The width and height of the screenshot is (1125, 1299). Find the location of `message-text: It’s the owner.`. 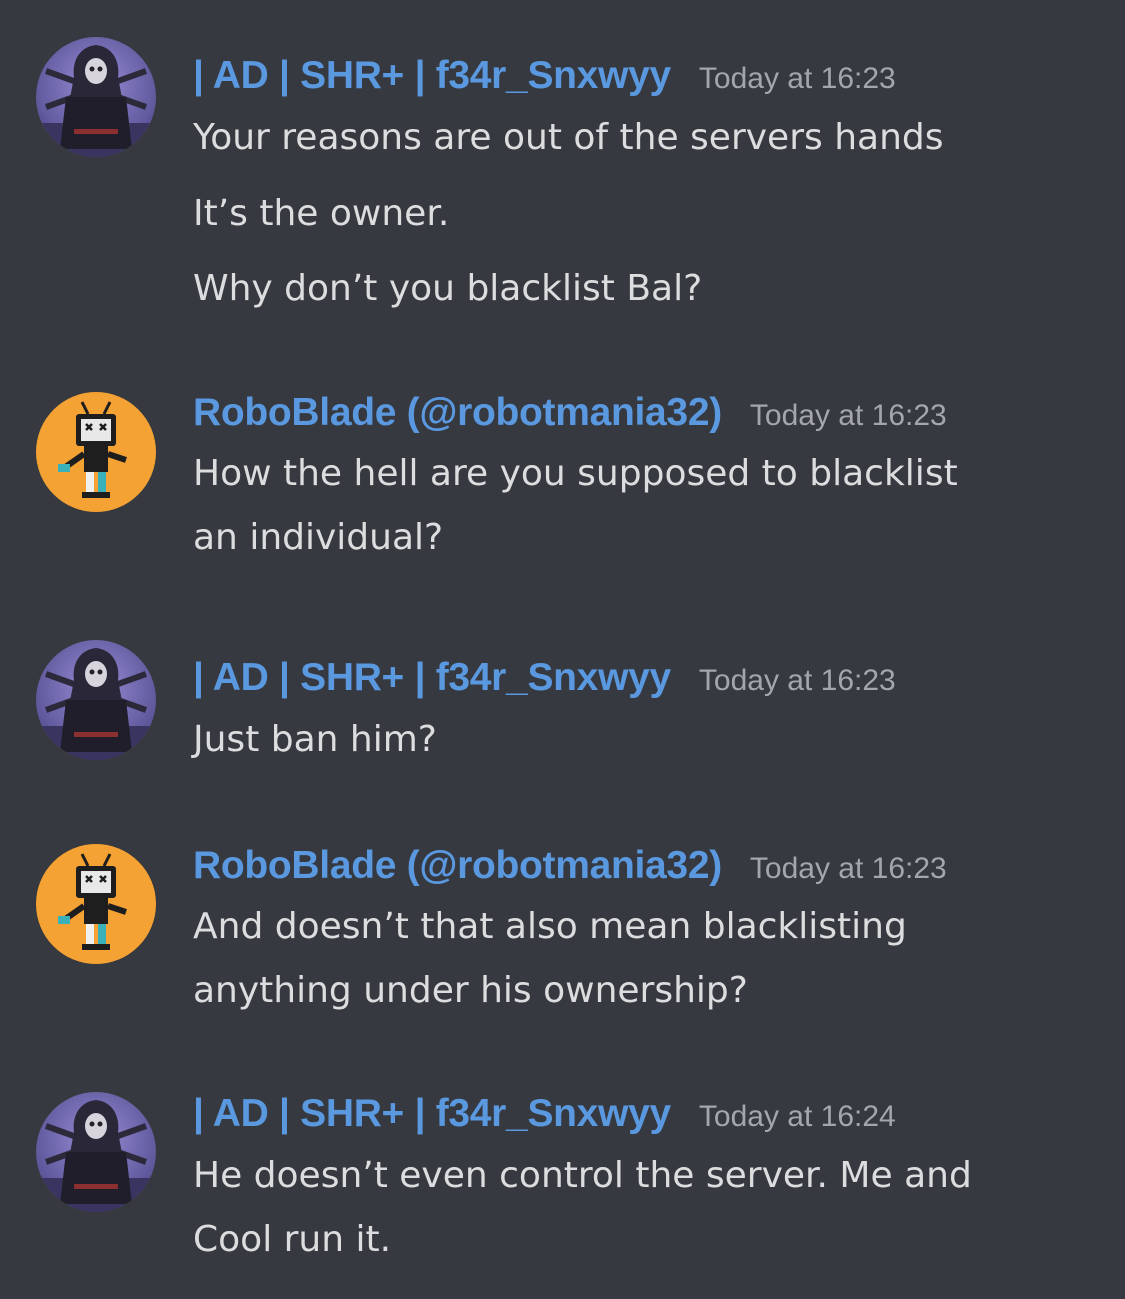

message-text: It’s the owner. is located at coordinates (321, 213).